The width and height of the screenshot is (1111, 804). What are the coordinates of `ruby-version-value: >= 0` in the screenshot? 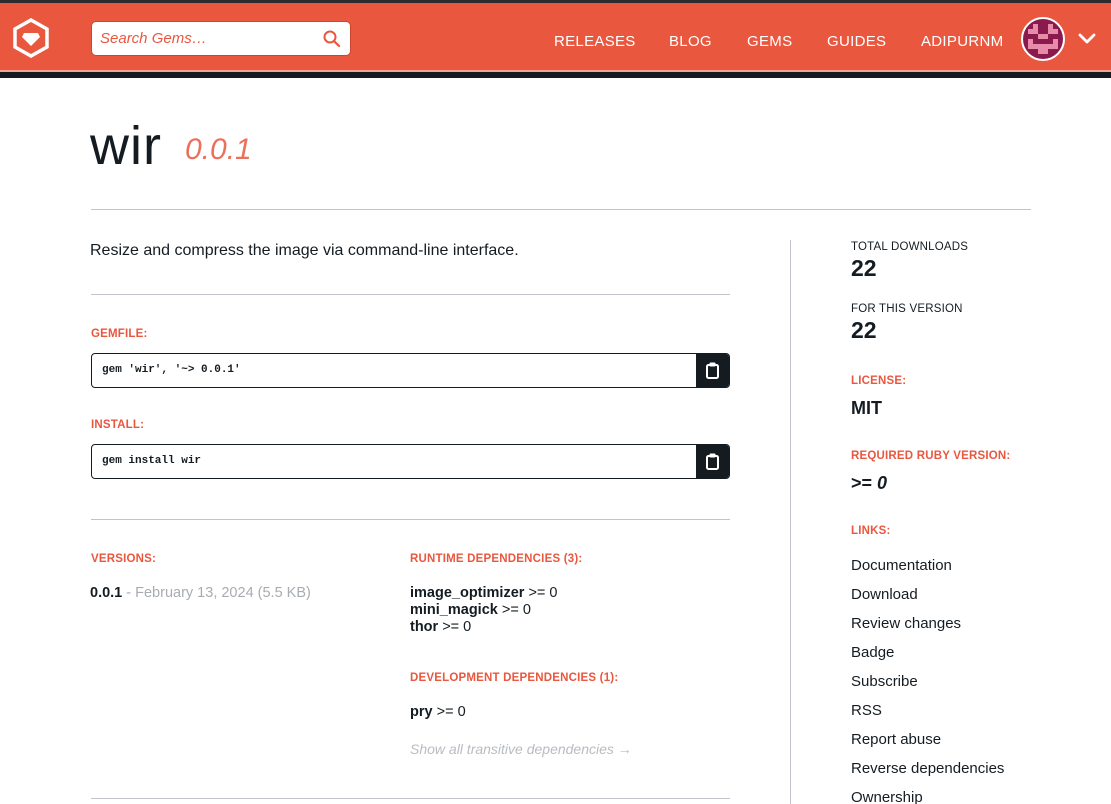 It's located at (869, 483).